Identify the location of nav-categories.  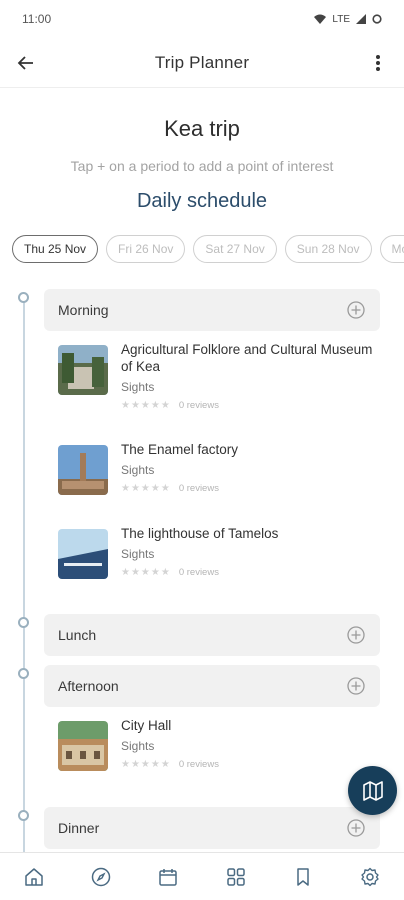
(236, 877).